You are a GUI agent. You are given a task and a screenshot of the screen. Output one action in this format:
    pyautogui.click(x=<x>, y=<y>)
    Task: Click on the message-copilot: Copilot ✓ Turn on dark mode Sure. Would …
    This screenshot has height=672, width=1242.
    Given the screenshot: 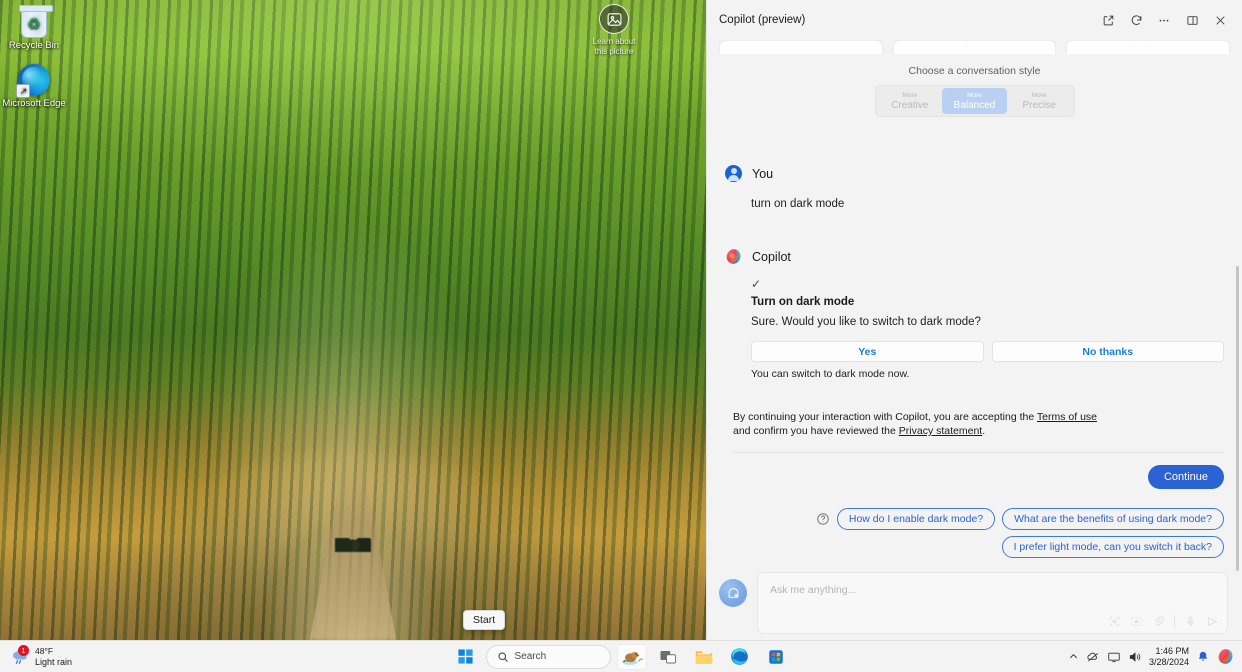 What is the action you would take?
    pyautogui.click(x=974, y=314)
    